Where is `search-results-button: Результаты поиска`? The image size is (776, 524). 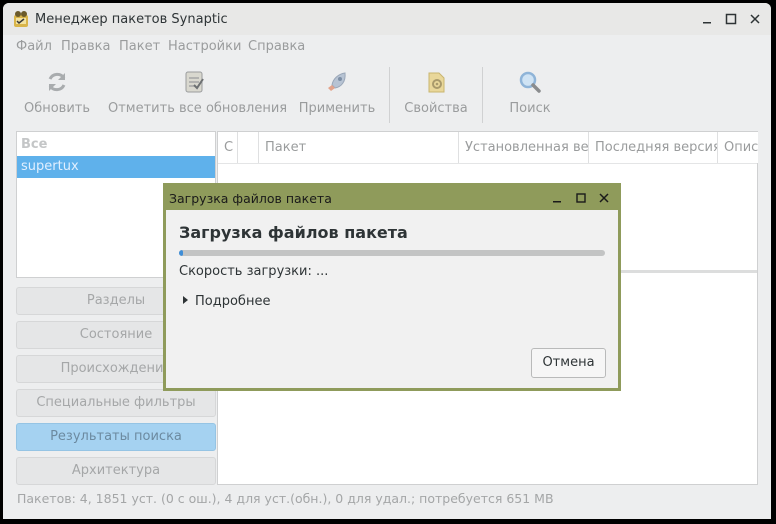 search-results-button: Результаты поиска is located at coordinates (116, 437).